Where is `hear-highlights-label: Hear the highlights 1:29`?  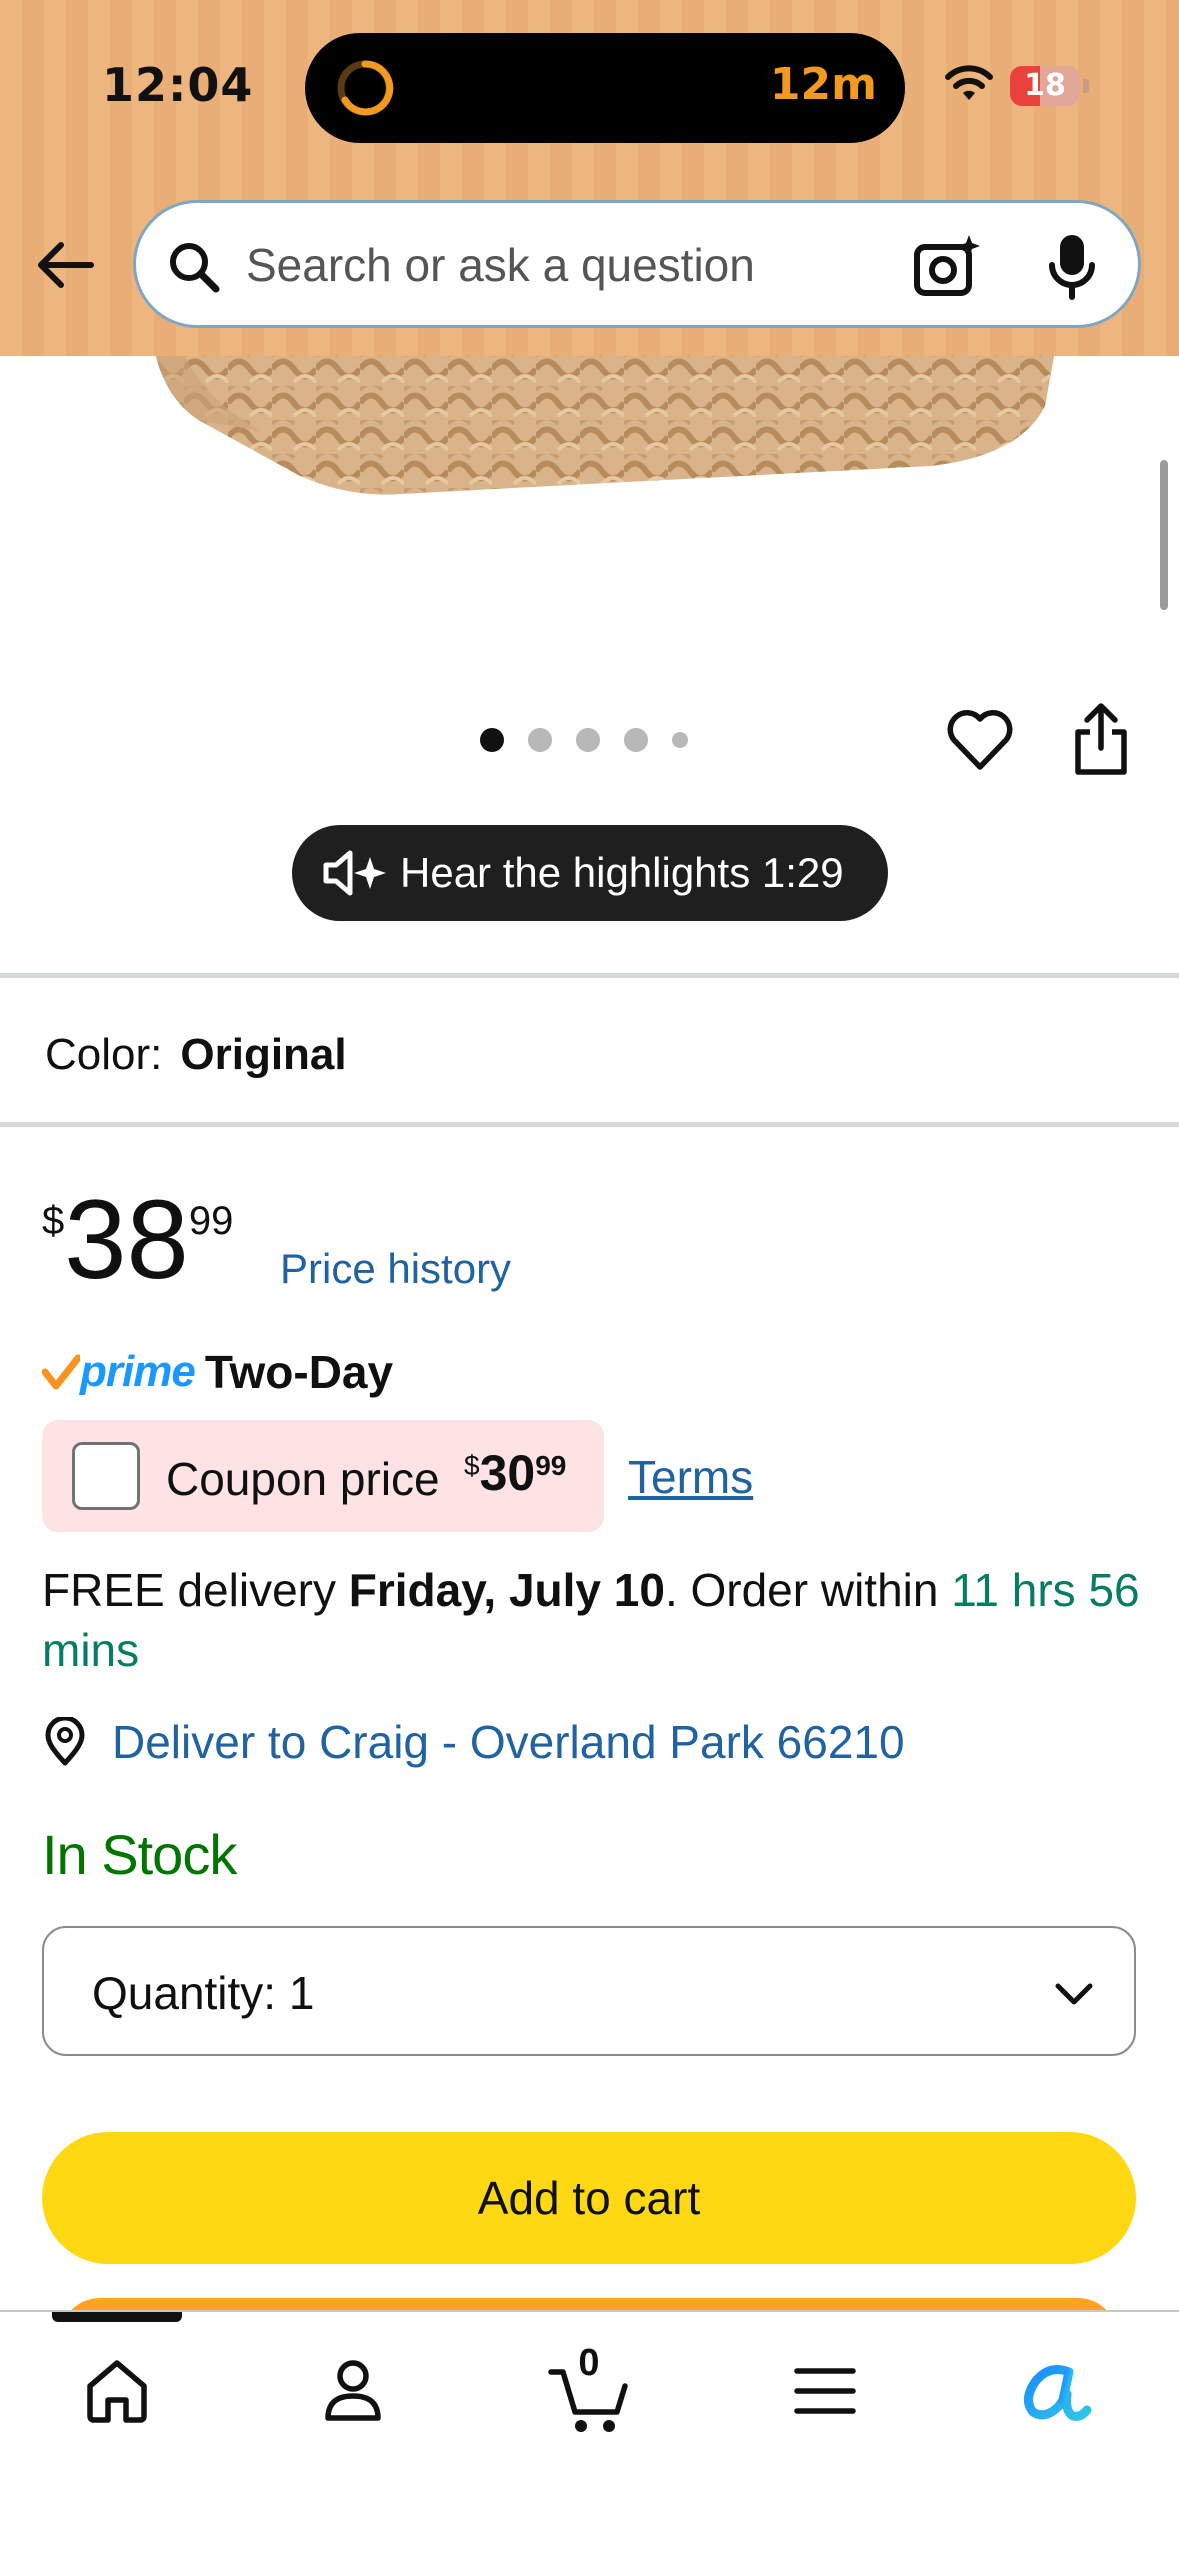
hear-highlights-label: Hear the highlights 1:29 is located at coordinates (622, 872).